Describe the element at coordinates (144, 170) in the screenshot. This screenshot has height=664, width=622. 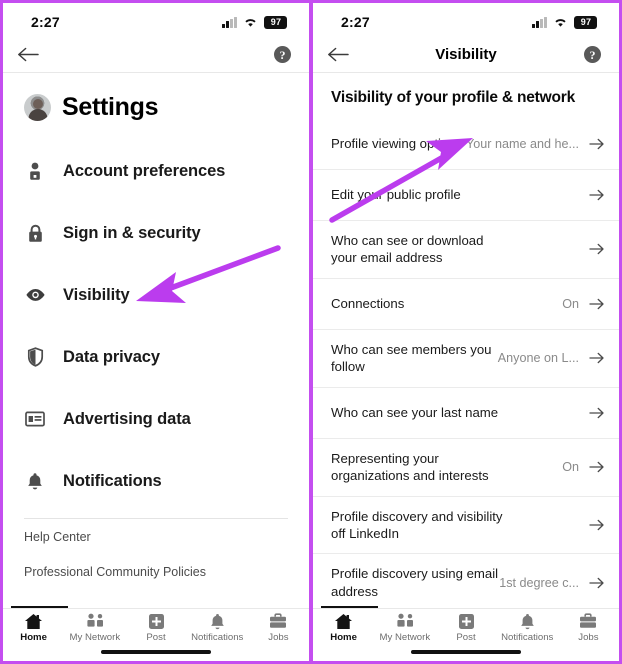
I see `sidebar-item-label: Account preferences` at that location.